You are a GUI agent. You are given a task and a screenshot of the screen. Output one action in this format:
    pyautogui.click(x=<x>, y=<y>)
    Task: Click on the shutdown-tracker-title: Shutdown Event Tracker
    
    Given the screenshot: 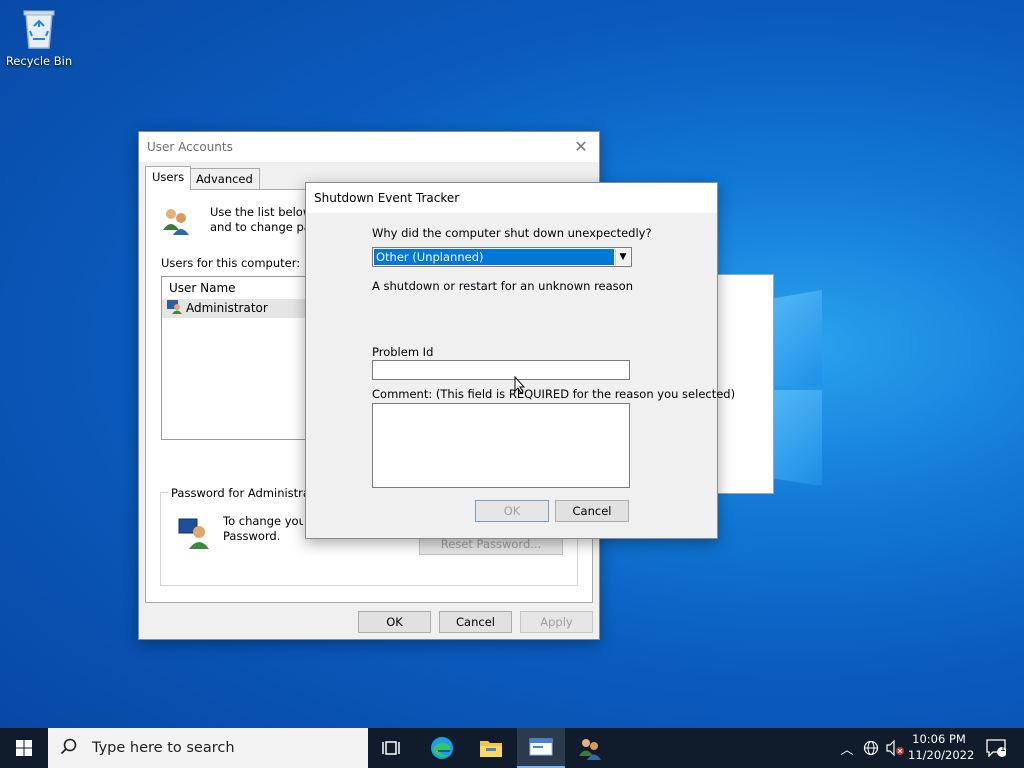 What is the action you would take?
    pyautogui.click(x=387, y=198)
    